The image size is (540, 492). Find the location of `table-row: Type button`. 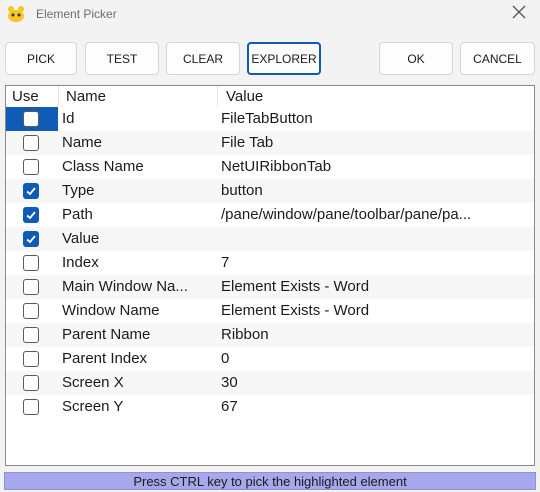

table-row: Type button is located at coordinates (270, 191).